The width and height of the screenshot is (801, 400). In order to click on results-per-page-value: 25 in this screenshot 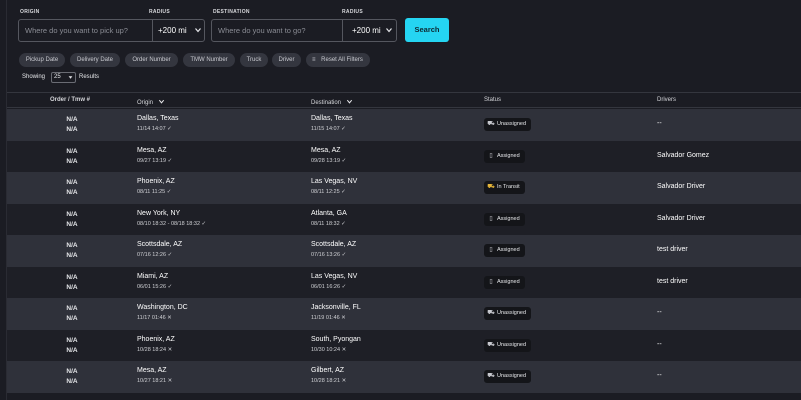, I will do `click(57, 77)`.